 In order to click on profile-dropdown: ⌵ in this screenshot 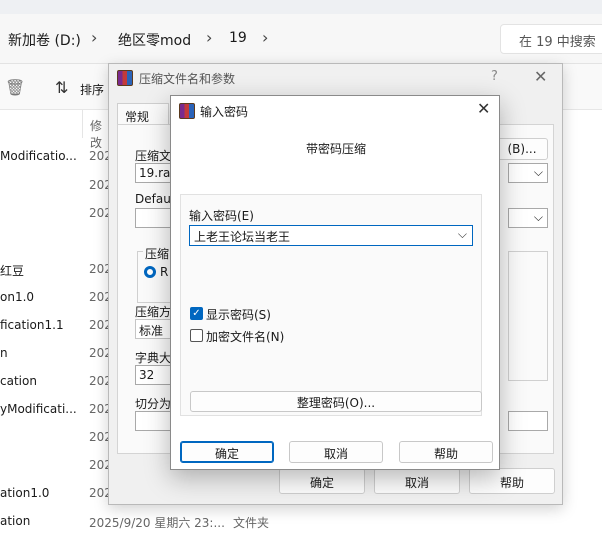, I will do `click(528, 218)`.